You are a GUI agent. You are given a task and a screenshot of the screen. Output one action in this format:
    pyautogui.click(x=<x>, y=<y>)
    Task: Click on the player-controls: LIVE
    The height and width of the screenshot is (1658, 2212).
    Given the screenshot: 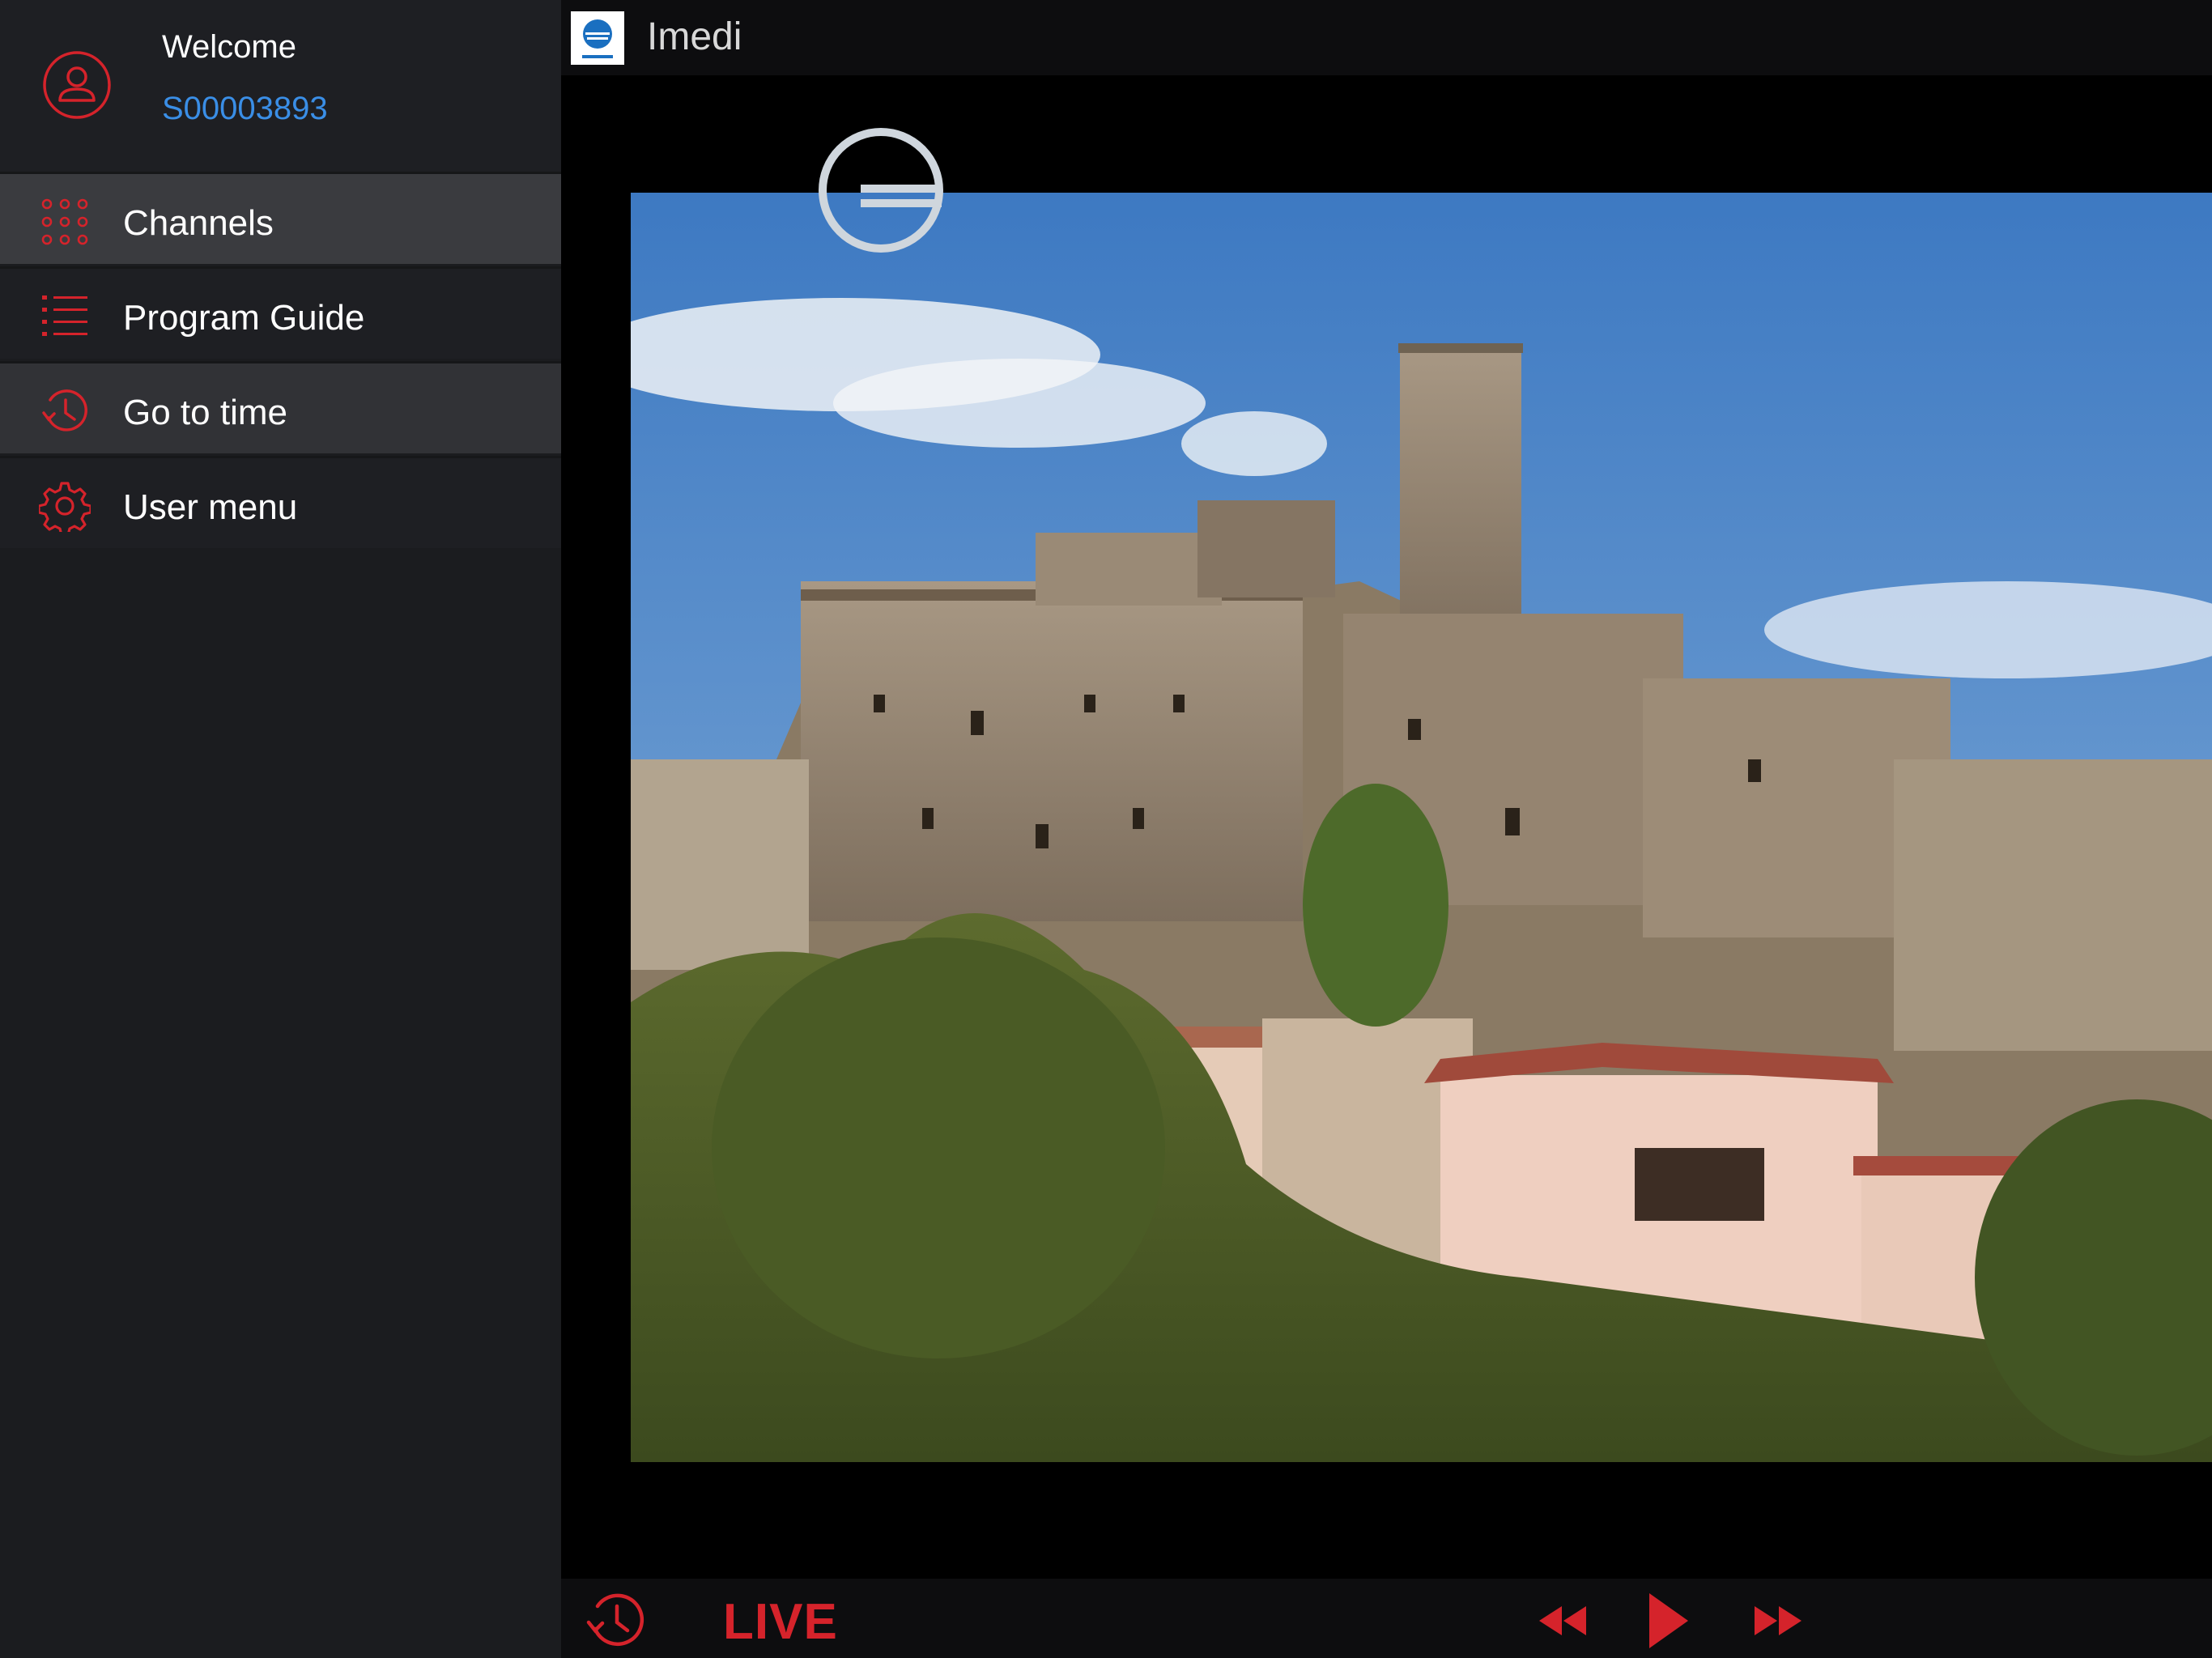 What is the action you would take?
    pyautogui.click(x=1387, y=1618)
    